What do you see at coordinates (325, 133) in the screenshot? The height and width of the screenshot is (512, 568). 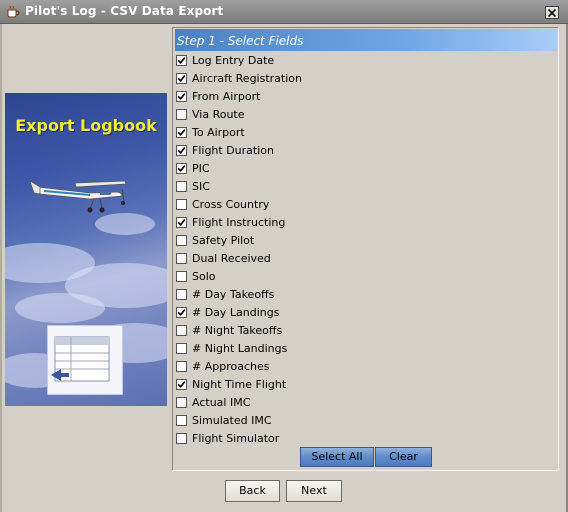 I see `field-row: To Airport` at bounding box center [325, 133].